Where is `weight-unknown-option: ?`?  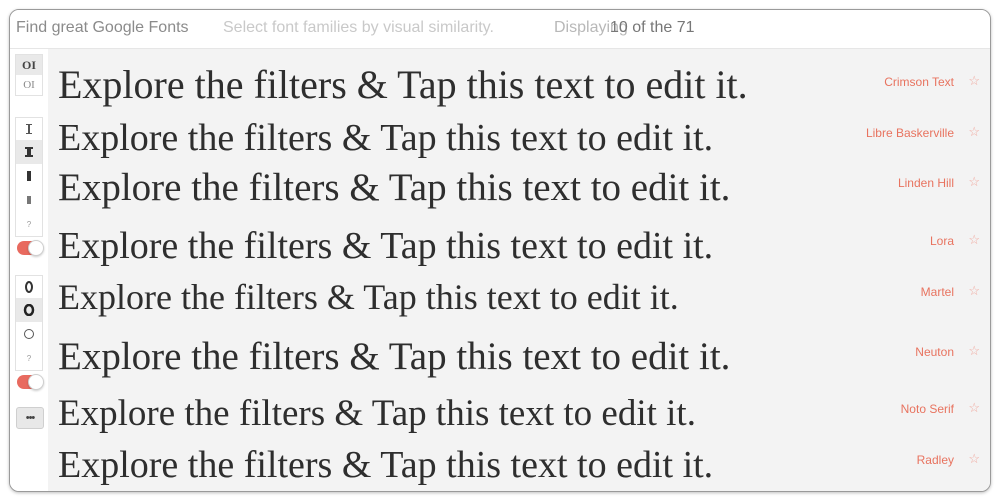
weight-unknown-option: ? is located at coordinates (29, 224).